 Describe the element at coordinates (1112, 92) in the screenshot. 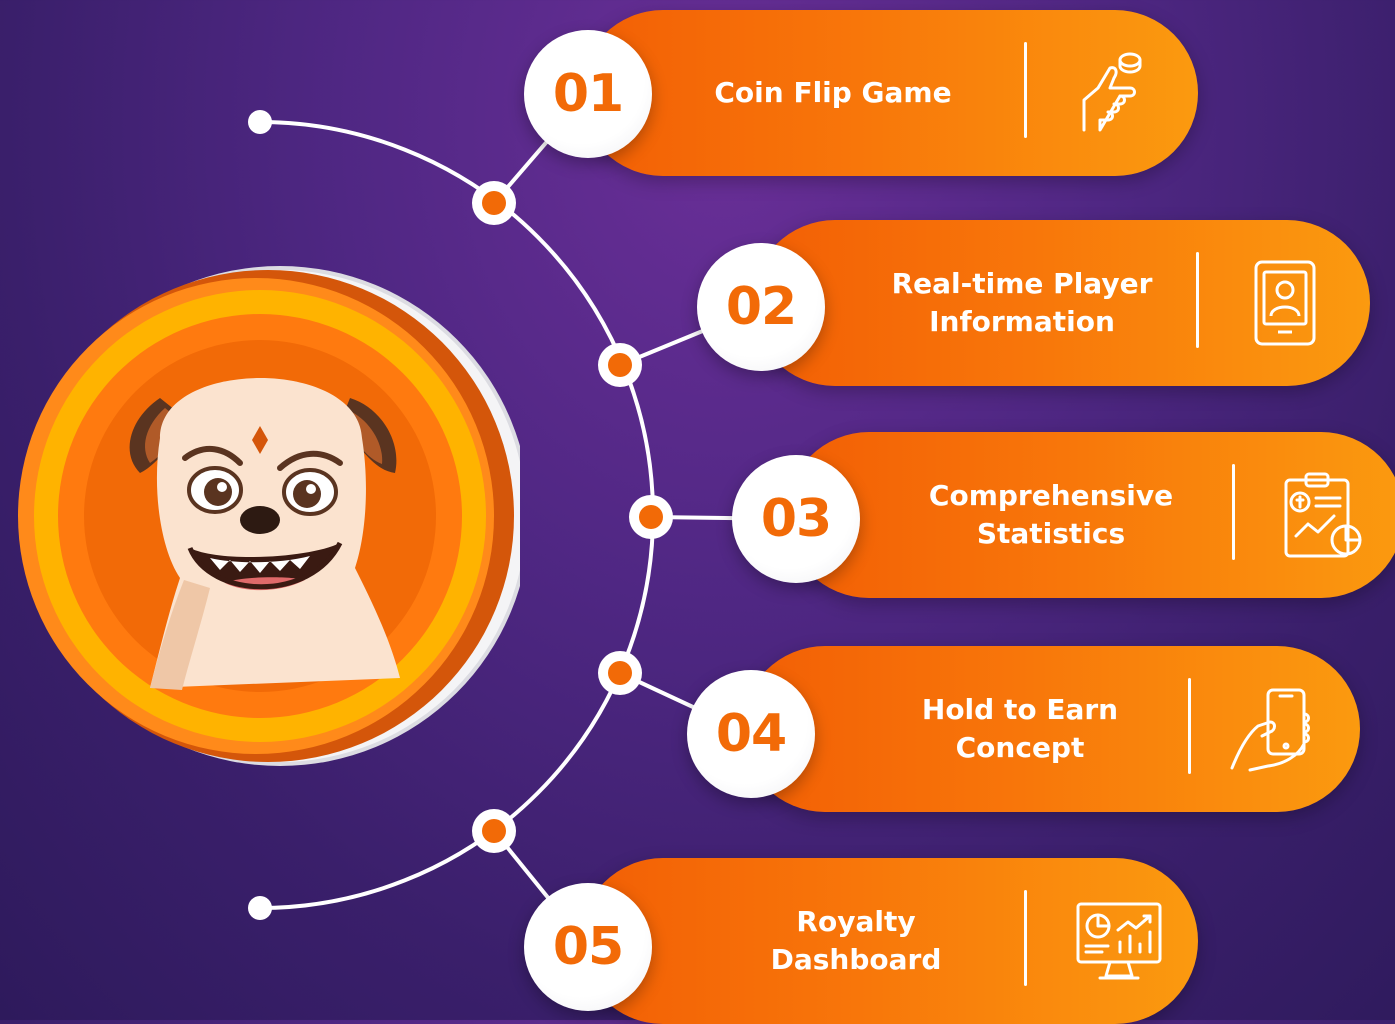

I see `coin-flip-hand-icon` at that location.